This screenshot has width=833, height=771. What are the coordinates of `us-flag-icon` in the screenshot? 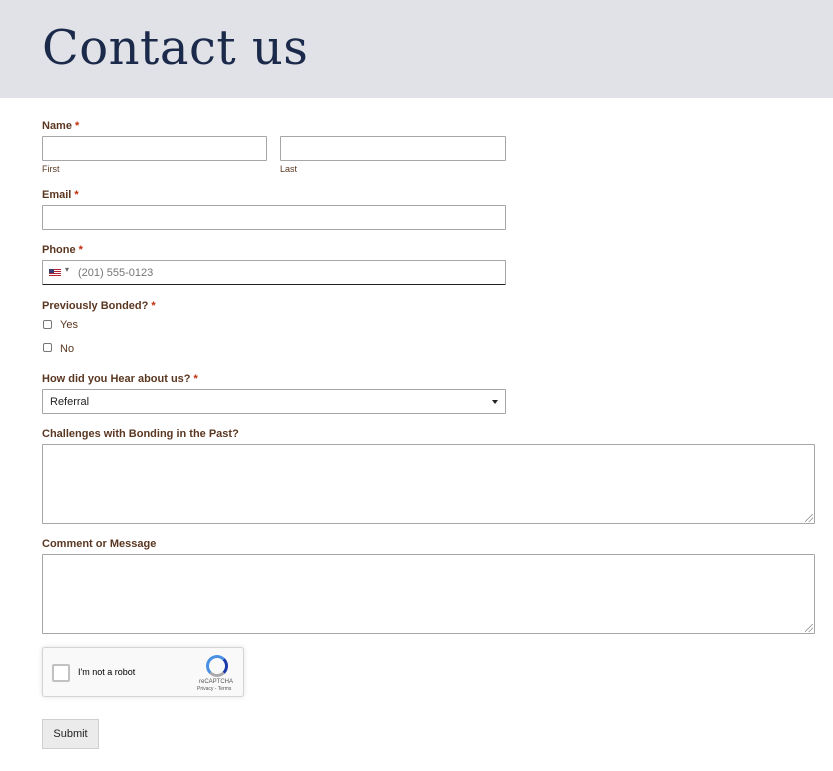 It's located at (55, 273).